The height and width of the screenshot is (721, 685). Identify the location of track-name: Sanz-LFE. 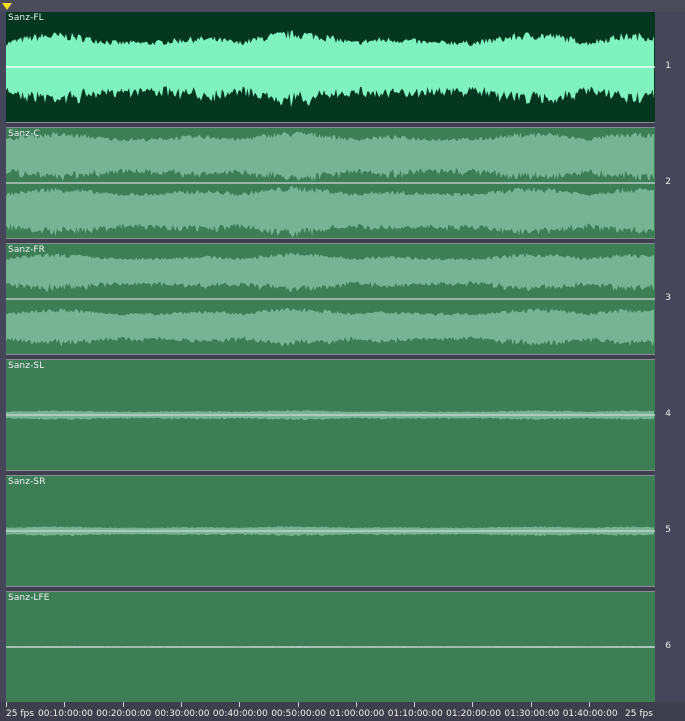
(29, 598).